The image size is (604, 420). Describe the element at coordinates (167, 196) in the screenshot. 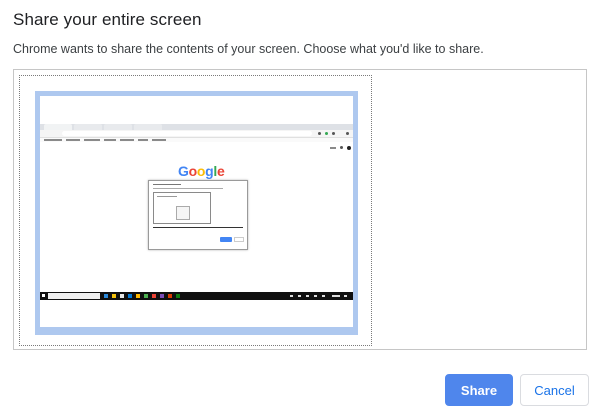

I see `thumbnail-nested-text` at that location.